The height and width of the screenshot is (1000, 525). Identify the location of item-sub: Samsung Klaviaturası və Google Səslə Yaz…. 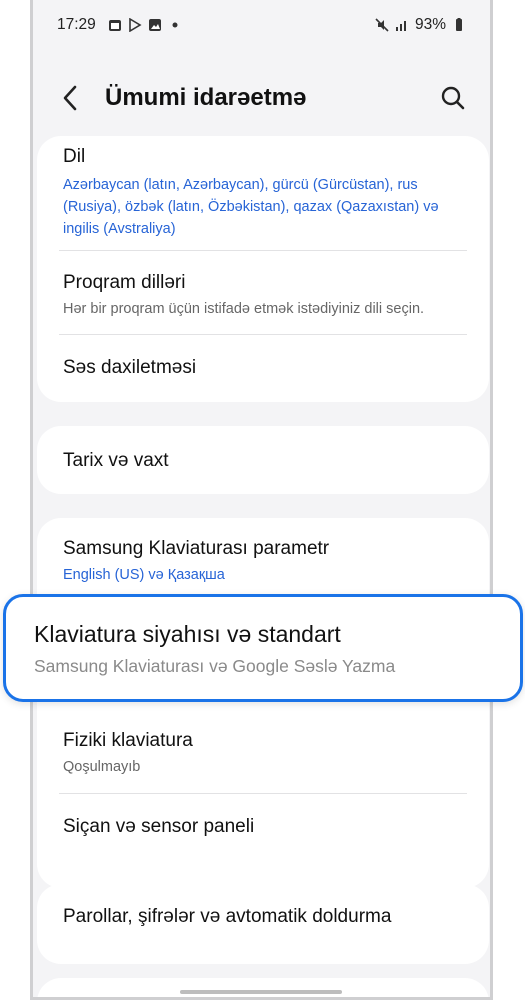
(215, 666).